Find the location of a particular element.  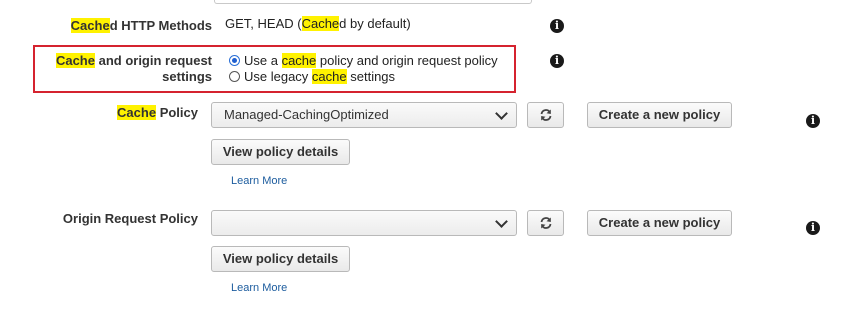

radio-button is located at coordinates (234, 76).